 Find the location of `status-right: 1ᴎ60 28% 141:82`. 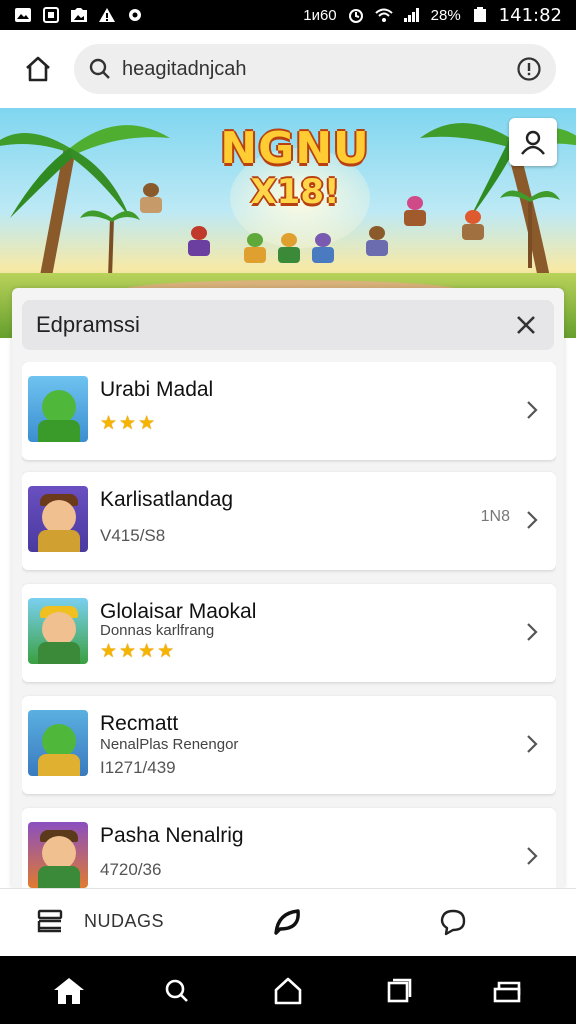

status-right: 1ᴎ60 28% 141:82 is located at coordinates (432, 15).